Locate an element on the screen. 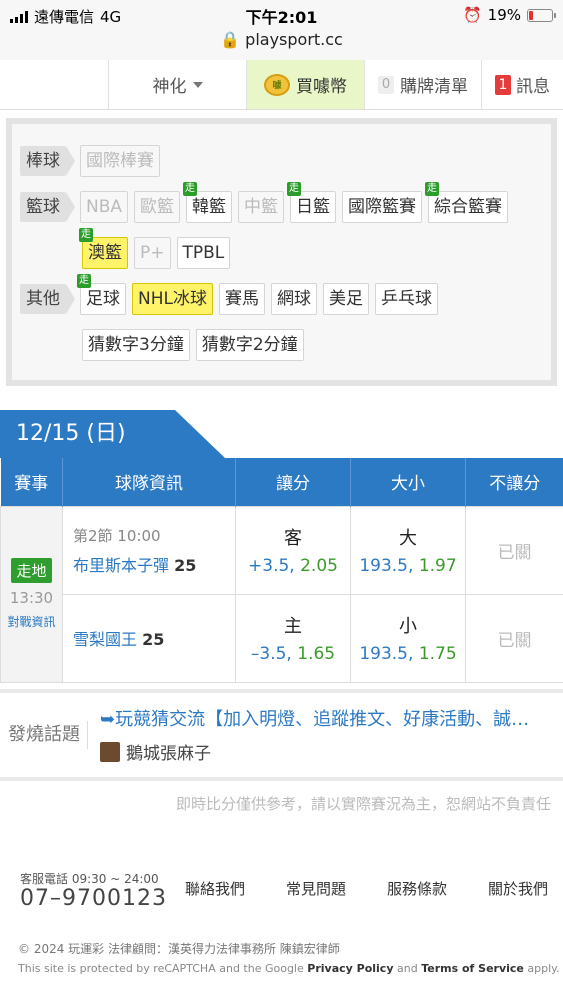  category-row-basketball-2: 走澳籃 P+ TPBL is located at coordinates (281, 252).